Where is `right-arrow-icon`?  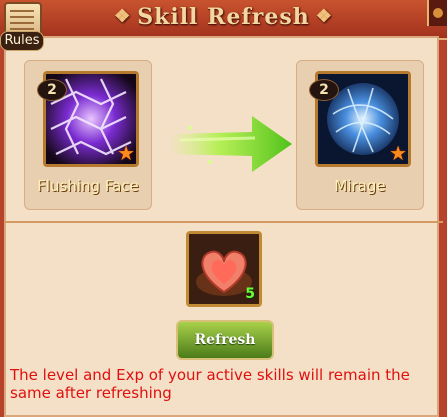
right-arrow-icon is located at coordinates (231, 144).